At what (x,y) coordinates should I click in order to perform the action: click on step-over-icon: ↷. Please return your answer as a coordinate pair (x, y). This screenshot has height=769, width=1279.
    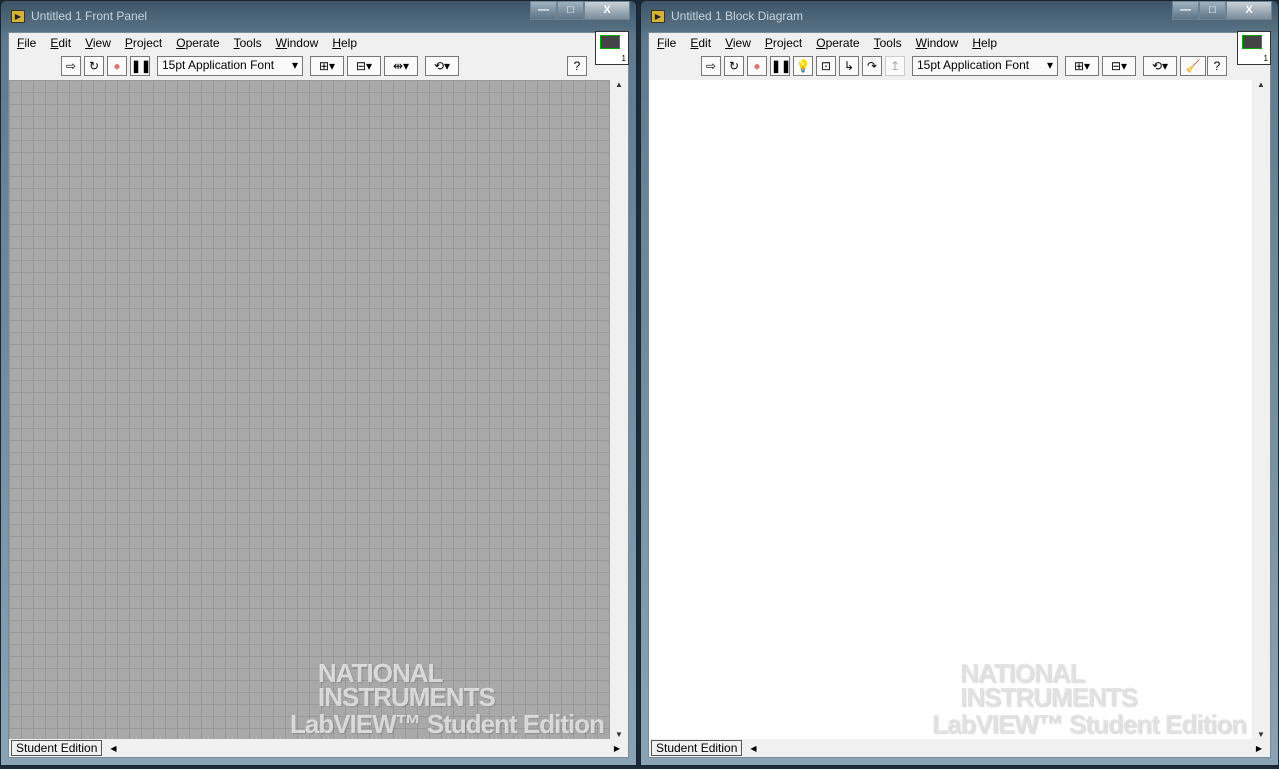
    Looking at the image, I should click on (872, 66).